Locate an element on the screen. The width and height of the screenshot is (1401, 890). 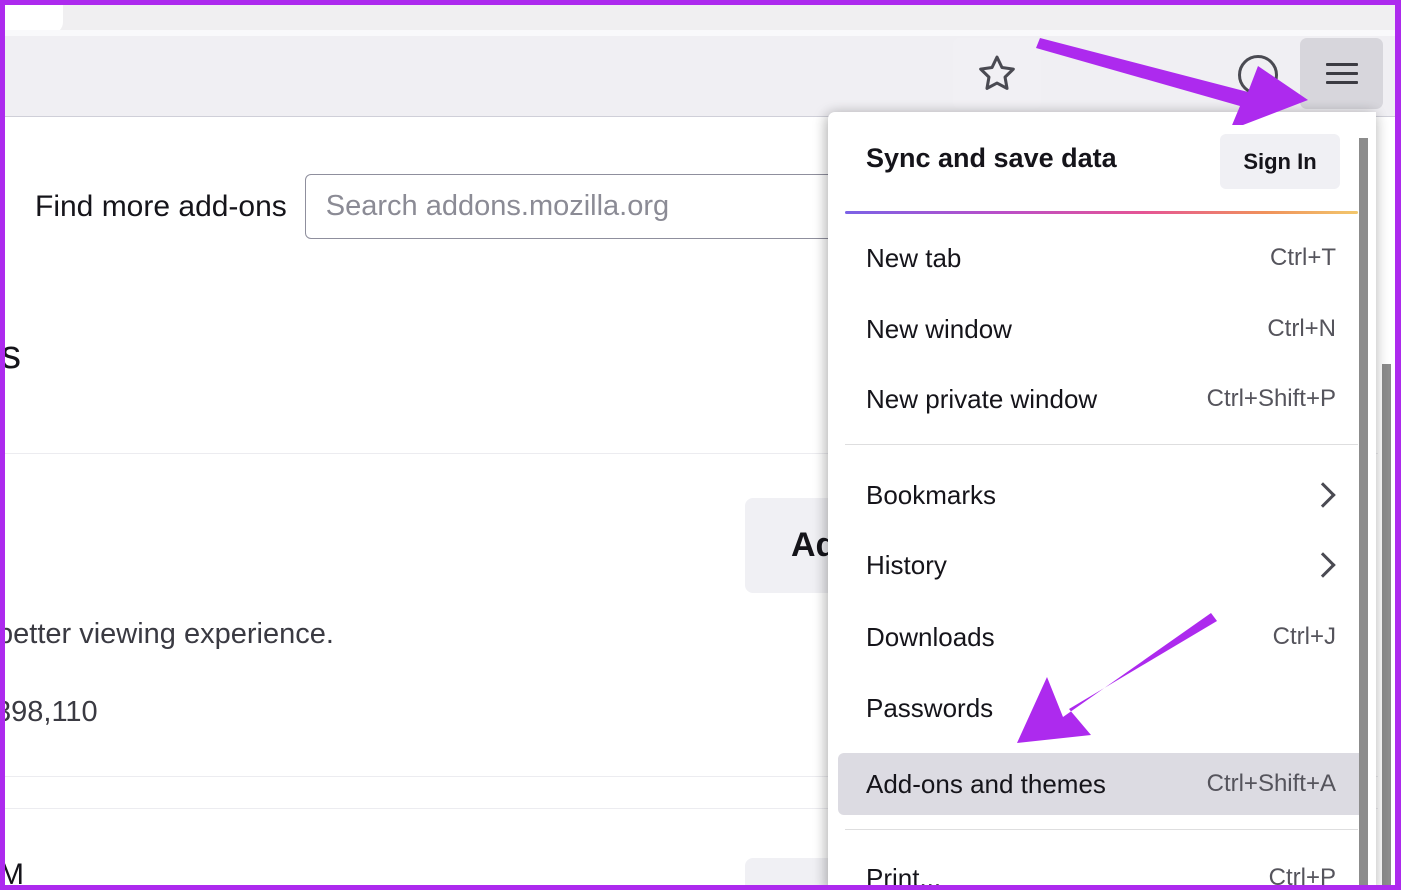
addon-users-count: 398,110 is located at coordinates (51, 712).